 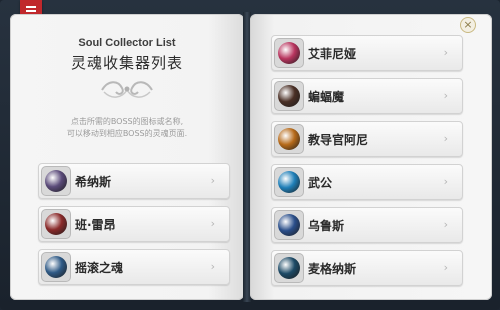 What do you see at coordinates (320, 183) in the screenshot?
I see `boss-name: 武公` at bounding box center [320, 183].